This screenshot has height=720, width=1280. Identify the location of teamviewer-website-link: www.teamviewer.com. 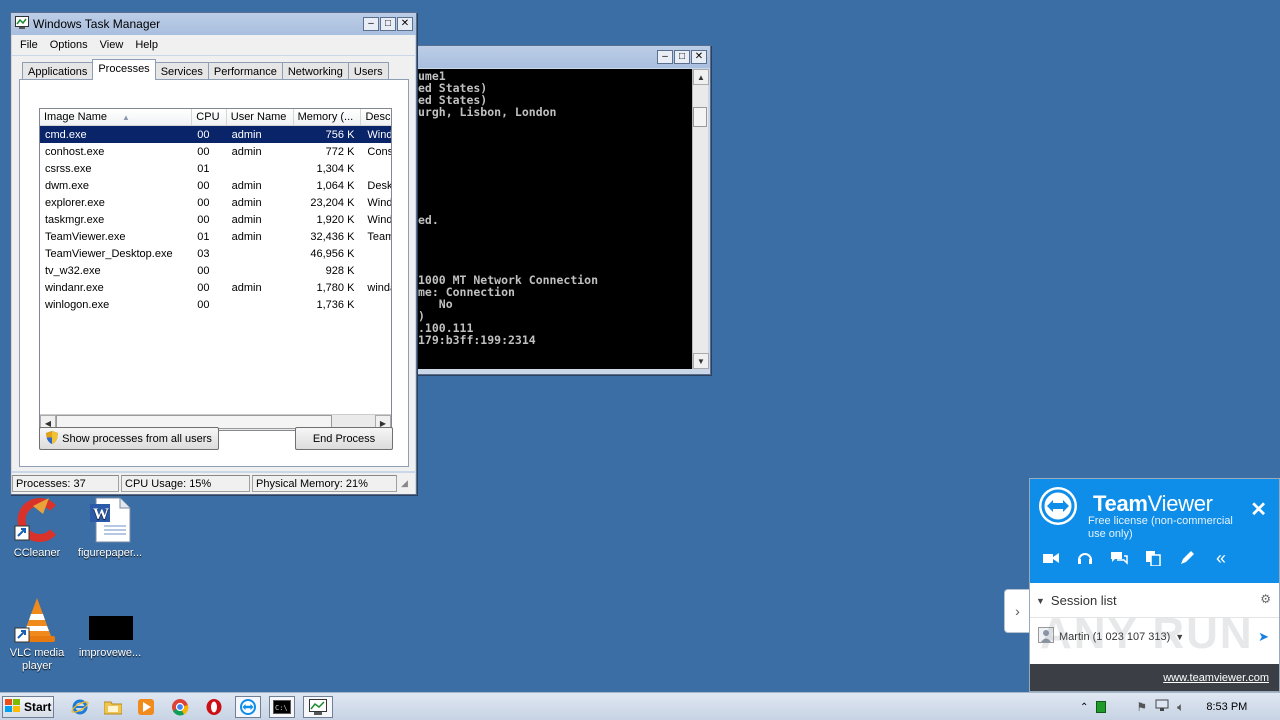
(1216, 678).